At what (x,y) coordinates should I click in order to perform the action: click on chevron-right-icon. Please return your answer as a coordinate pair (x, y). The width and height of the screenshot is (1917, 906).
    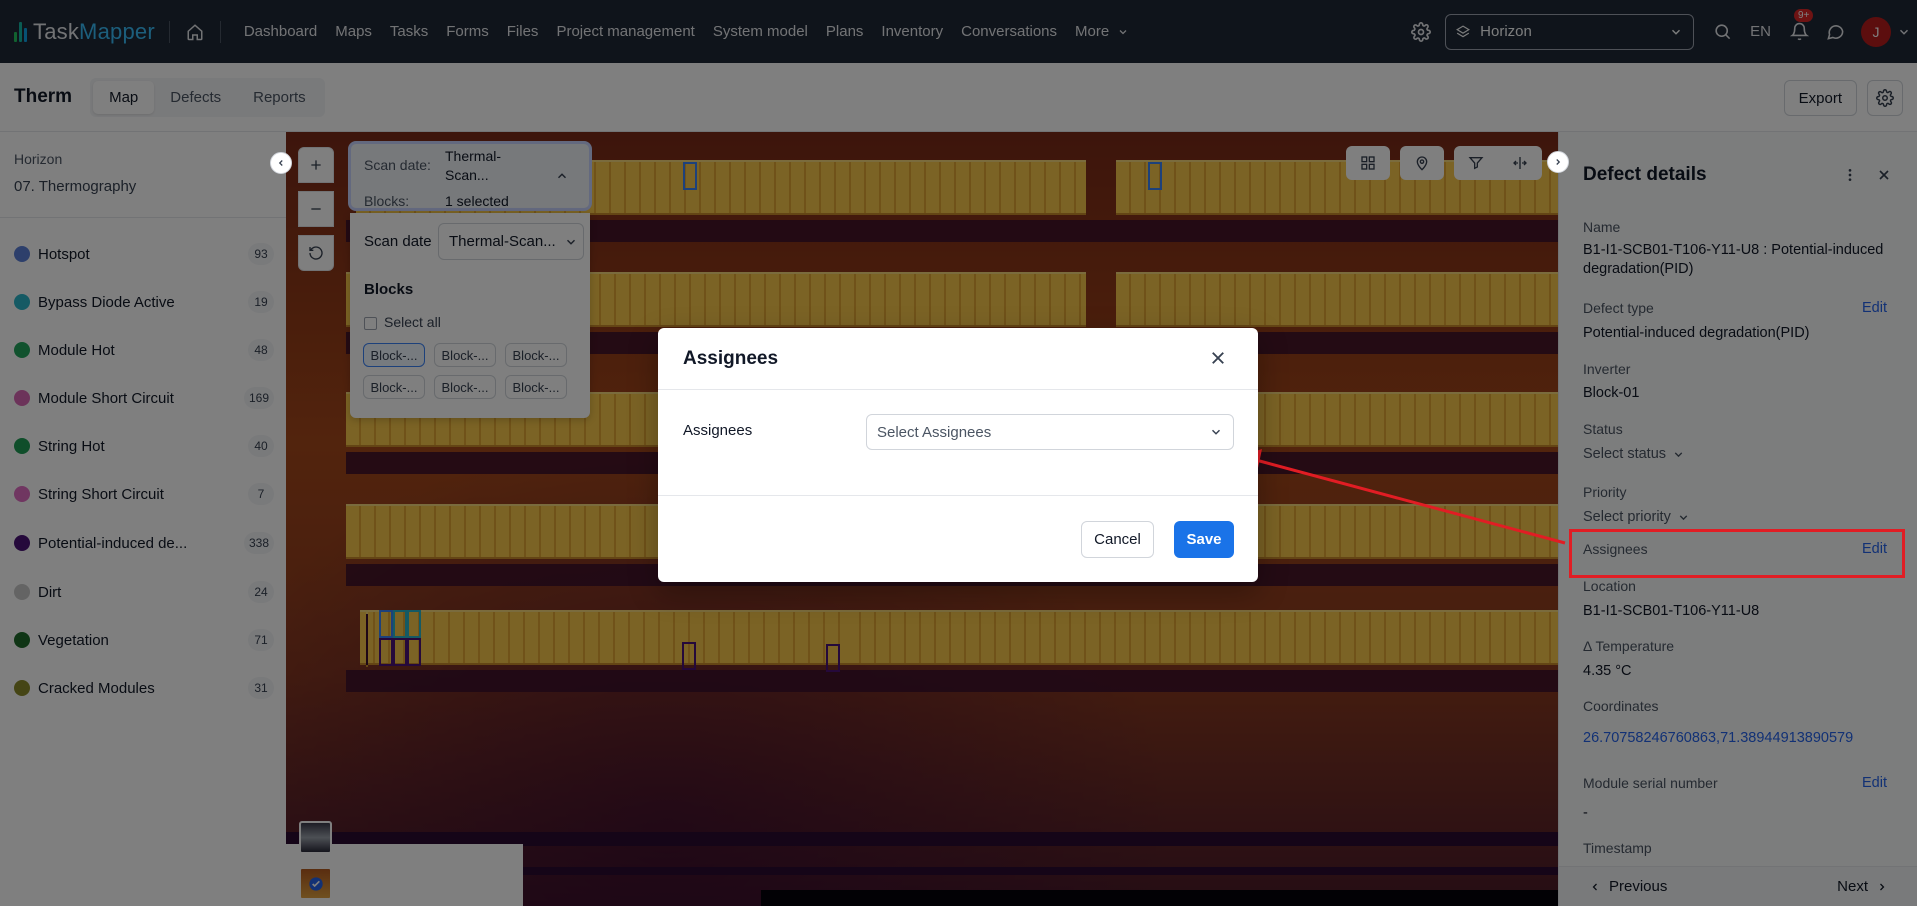
    Looking at the image, I should click on (1558, 162).